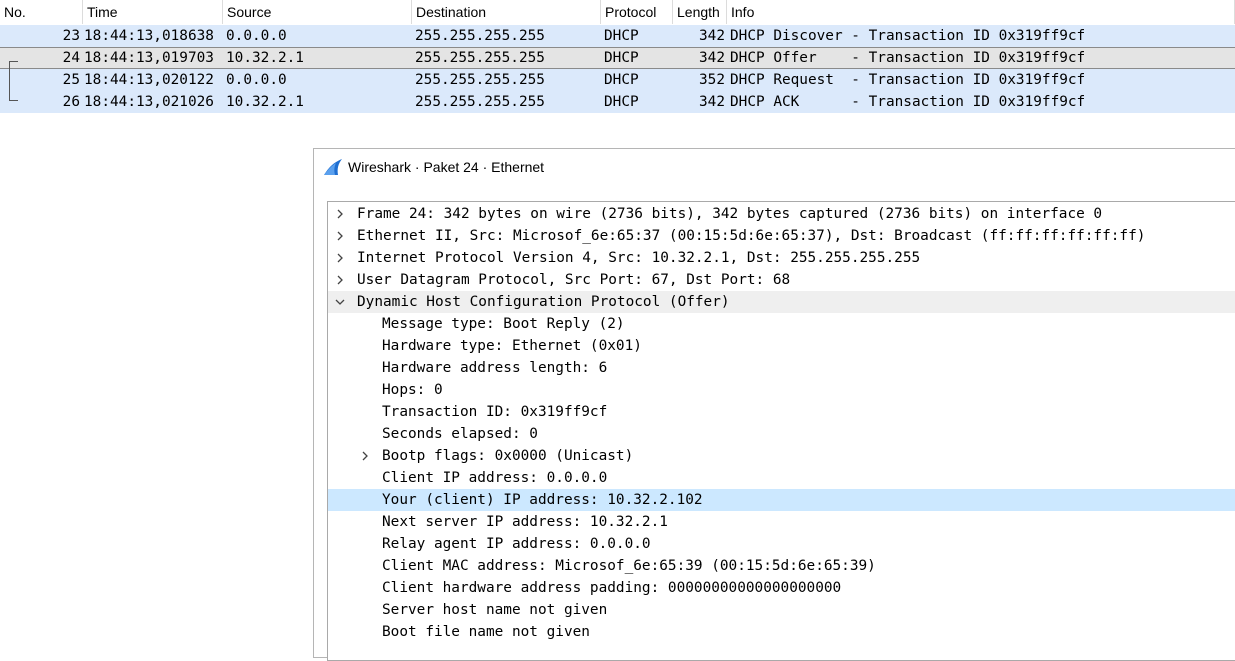  I want to click on tree-item-label: Hops: 0, so click(412, 390).